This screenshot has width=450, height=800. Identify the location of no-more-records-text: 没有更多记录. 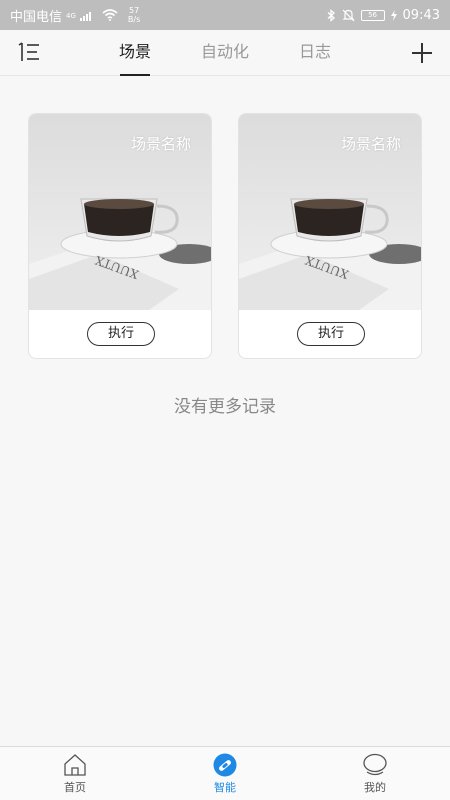
(225, 407).